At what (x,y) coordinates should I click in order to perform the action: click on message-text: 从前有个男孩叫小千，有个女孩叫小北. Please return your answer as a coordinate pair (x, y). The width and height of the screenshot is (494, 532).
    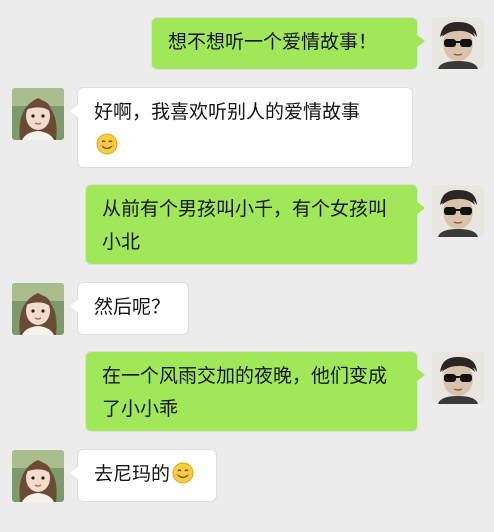
    Looking at the image, I should click on (245, 225).